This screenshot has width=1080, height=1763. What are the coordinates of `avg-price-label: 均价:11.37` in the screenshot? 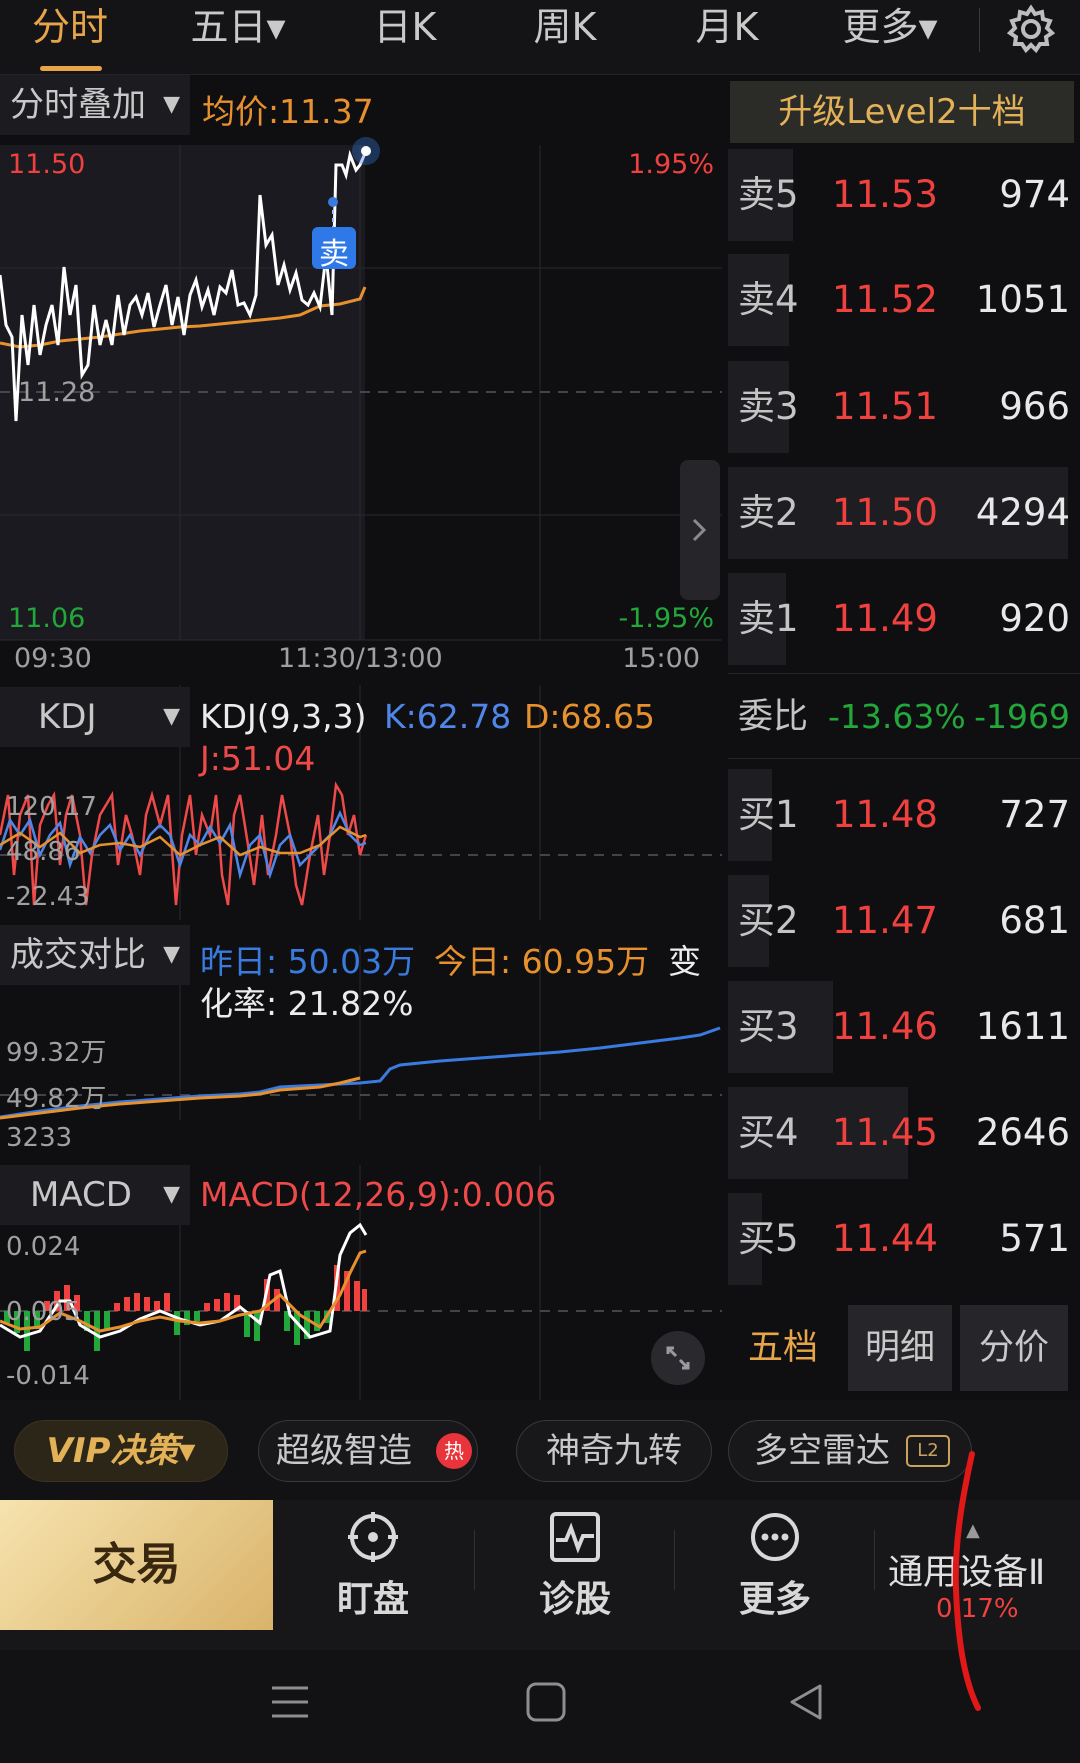 It's located at (288, 111).